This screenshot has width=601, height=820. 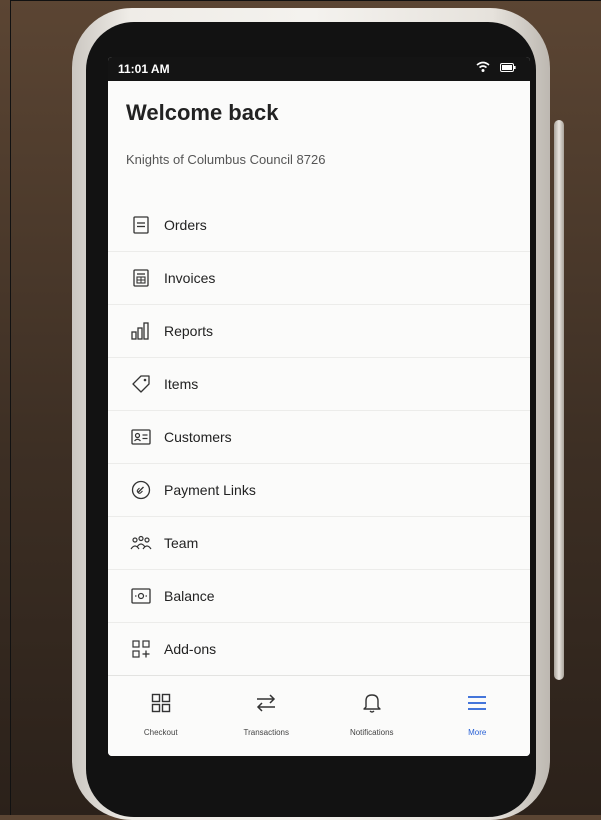 I want to click on bell-icon, so click(x=372, y=703).